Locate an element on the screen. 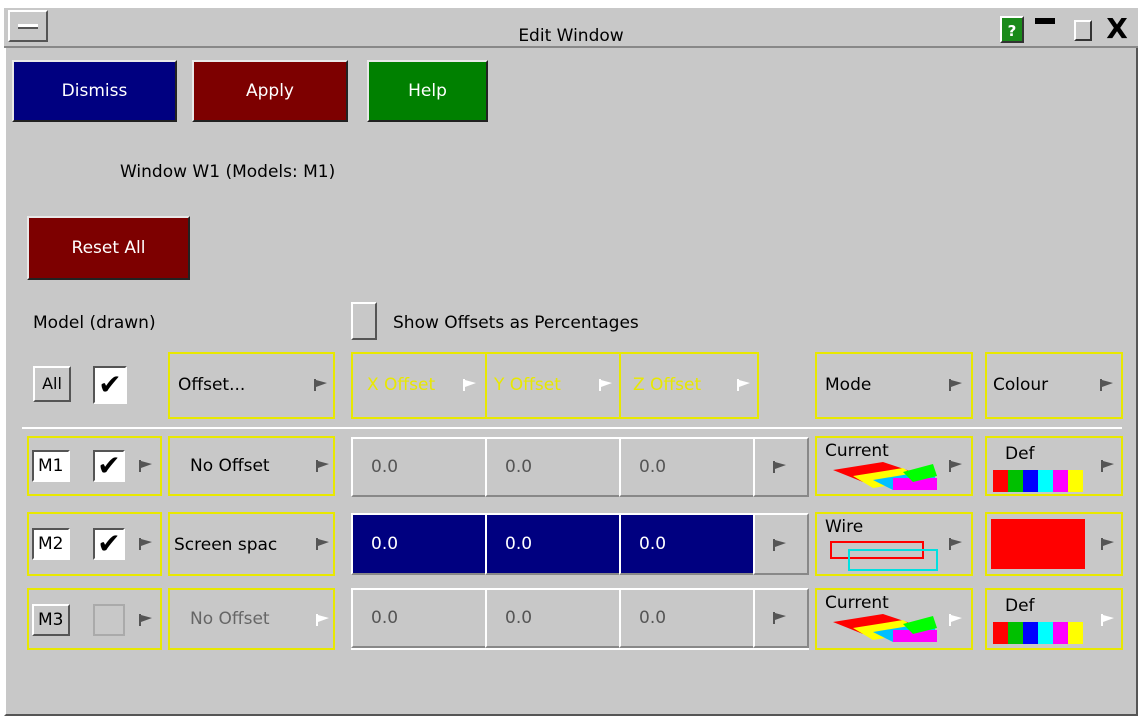  model-row-m2-select: M2 ✔ is located at coordinates (94, 544).